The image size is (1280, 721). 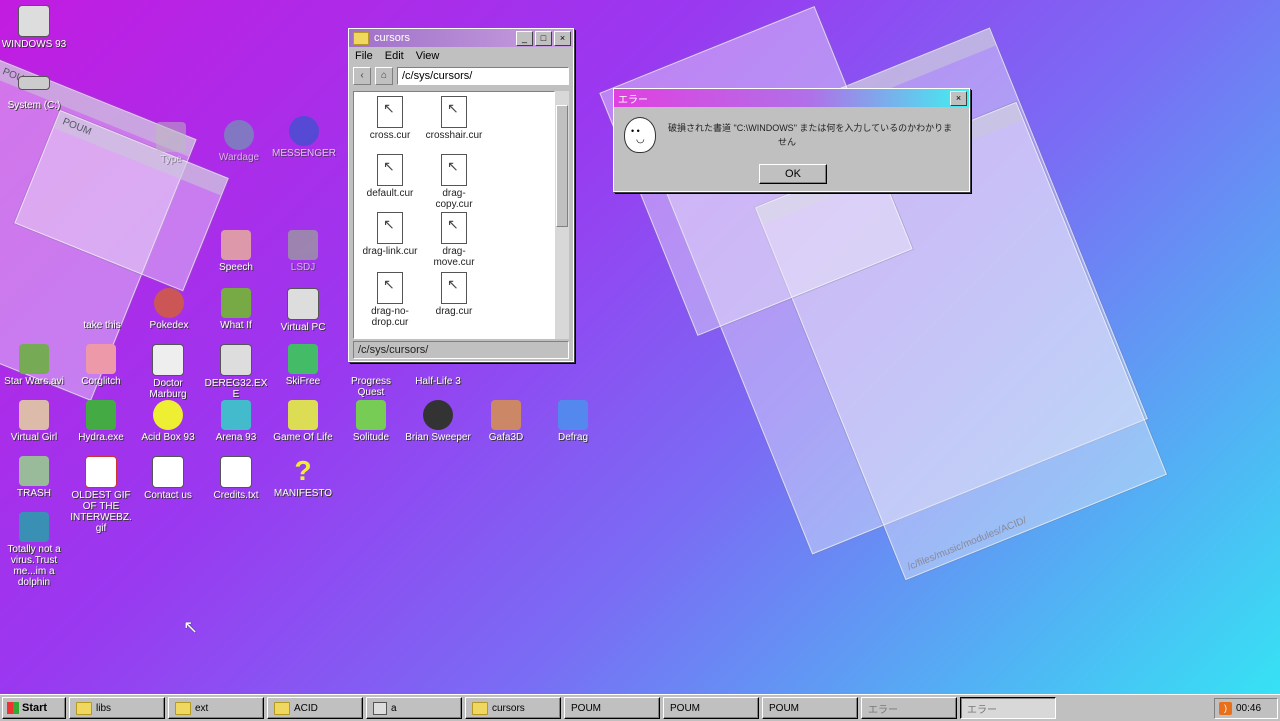 I want to click on file-item: default.cur, so click(x=390, y=176).